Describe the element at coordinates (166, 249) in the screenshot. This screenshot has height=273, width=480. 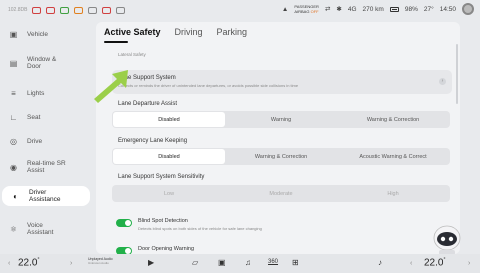
I see `dow-title: Door Opening Warning` at that location.